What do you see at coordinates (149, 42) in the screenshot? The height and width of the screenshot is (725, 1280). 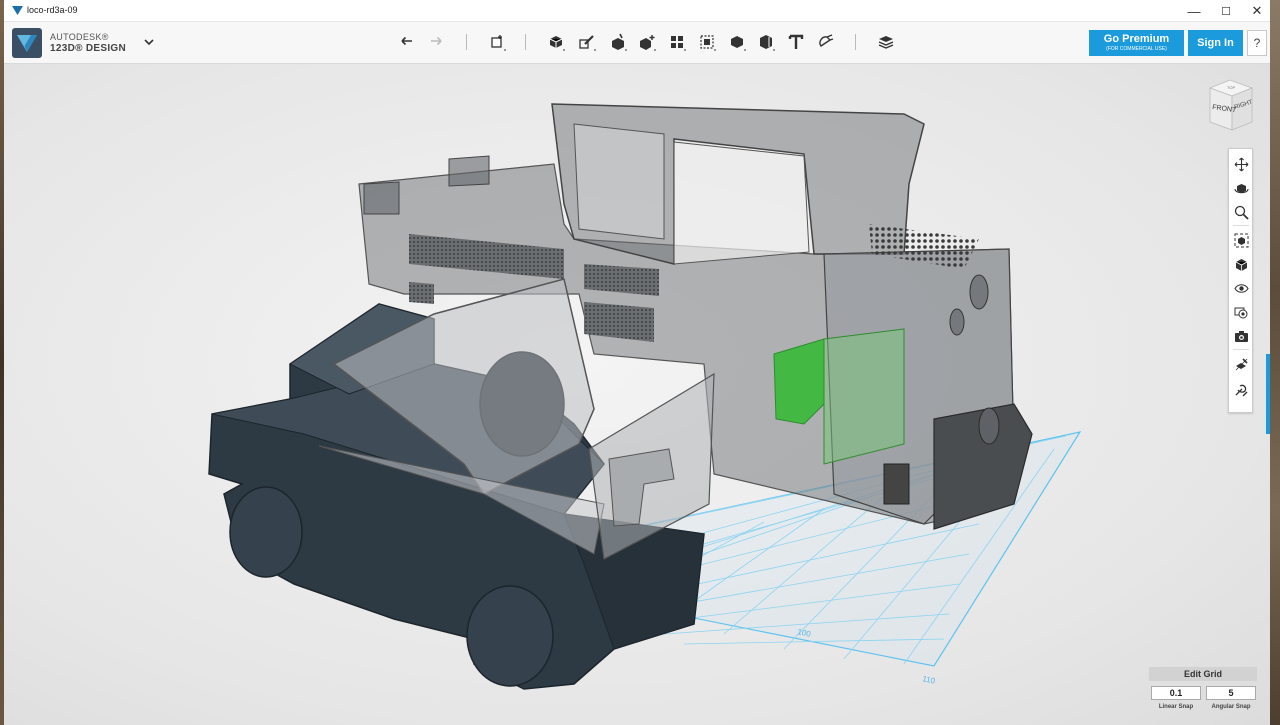 I see `chevron-down-icon` at bounding box center [149, 42].